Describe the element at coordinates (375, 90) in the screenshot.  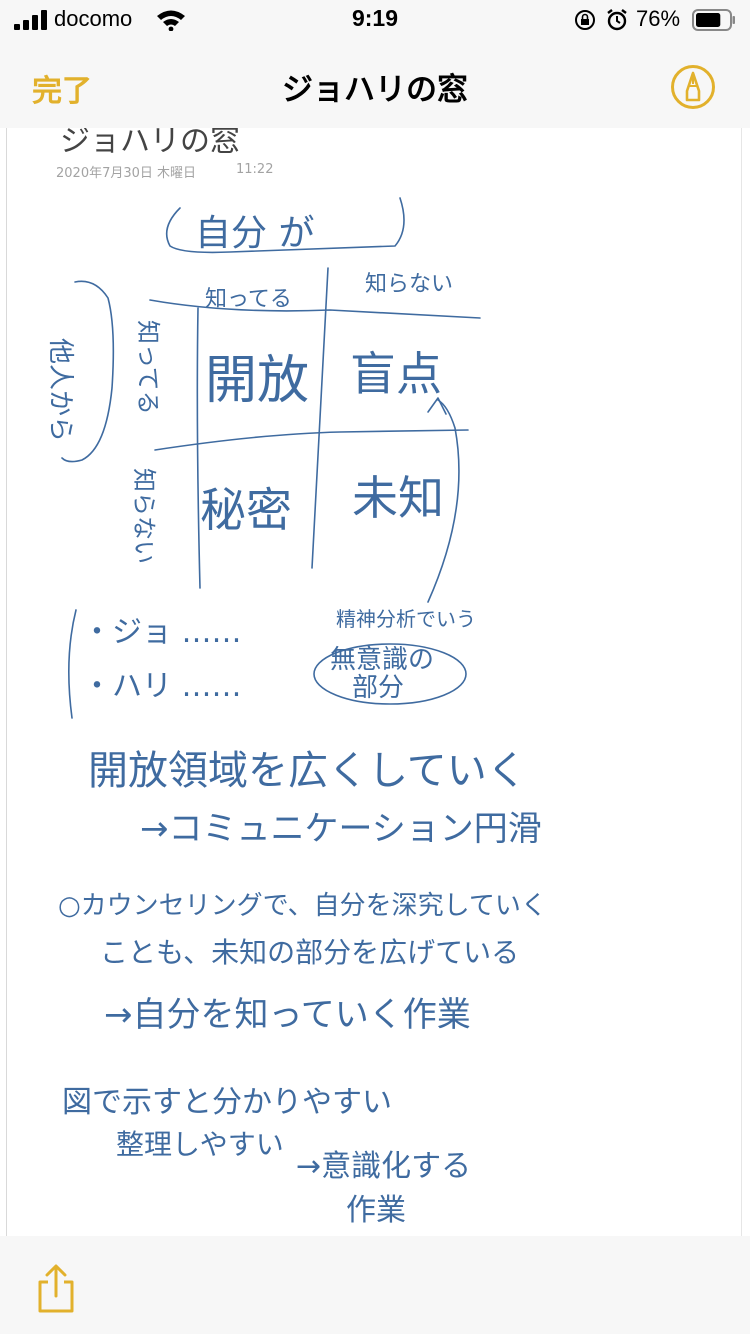
I see `nav-title: ジョハリの窓` at that location.